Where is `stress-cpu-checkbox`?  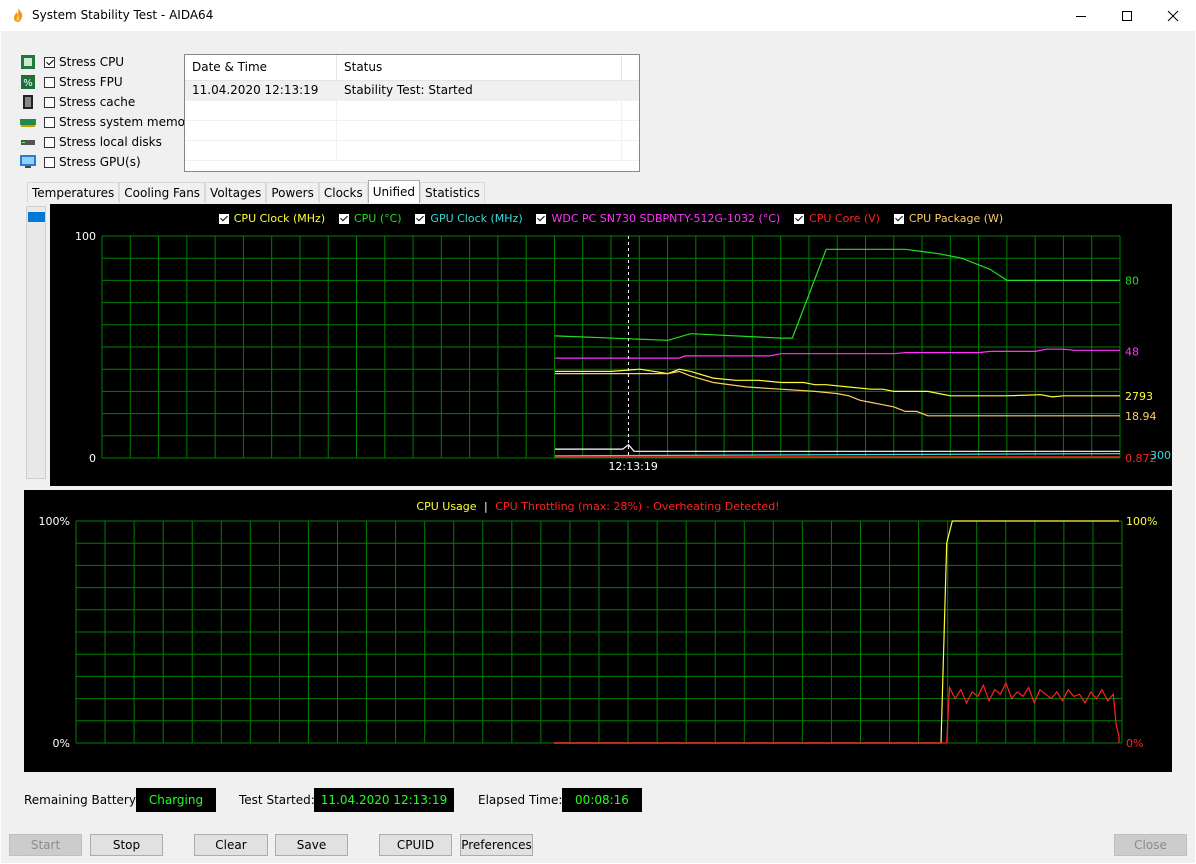
stress-cpu-checkbox is located at coordinates (49, 62).